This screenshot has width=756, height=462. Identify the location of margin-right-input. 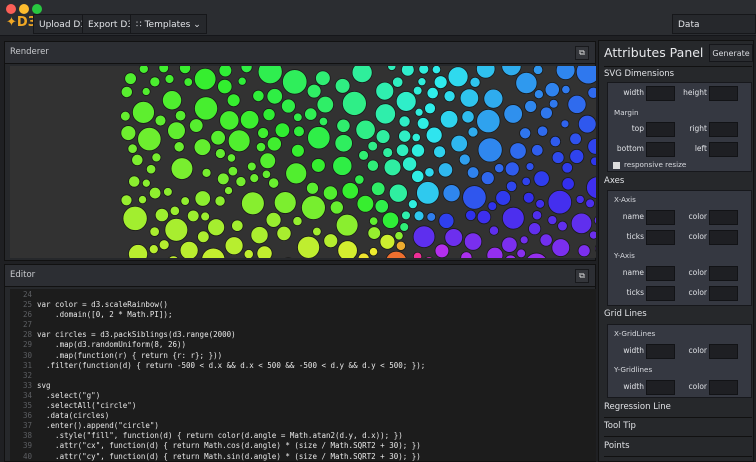
(723, 129).